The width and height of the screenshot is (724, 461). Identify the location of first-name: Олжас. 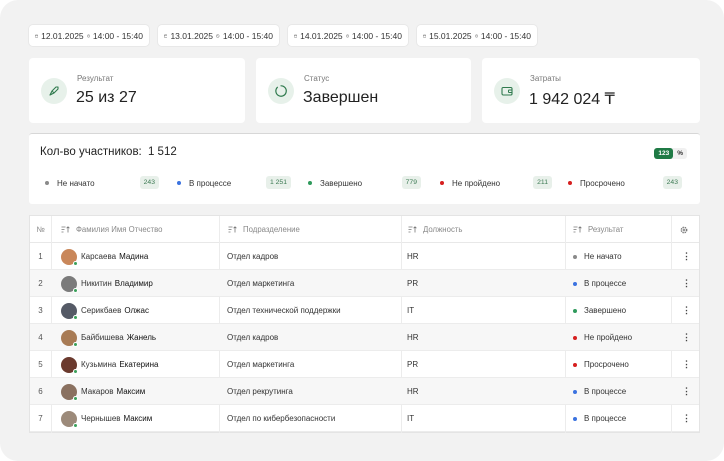
(136, 310).